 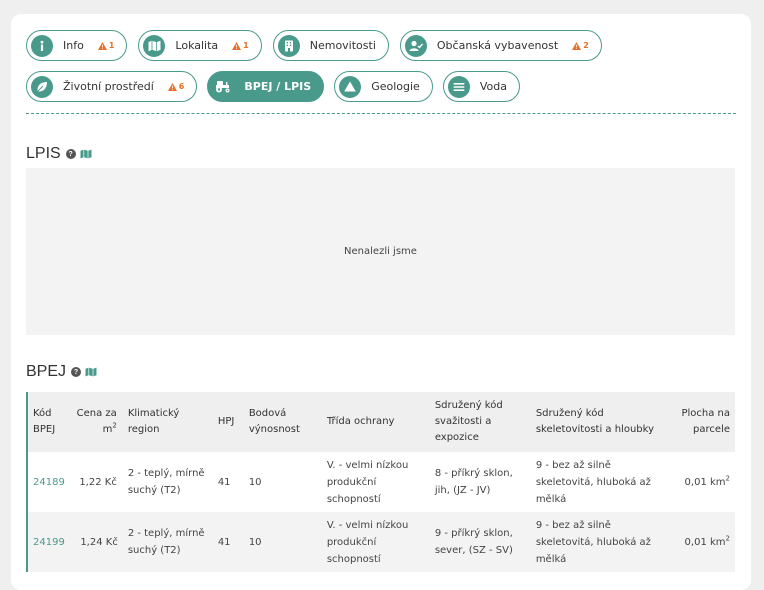 What do you see at coordinates (108, 86) in the screenshot?
I see `tab-label: Životní prostředí` at bounding box center [108, 86].